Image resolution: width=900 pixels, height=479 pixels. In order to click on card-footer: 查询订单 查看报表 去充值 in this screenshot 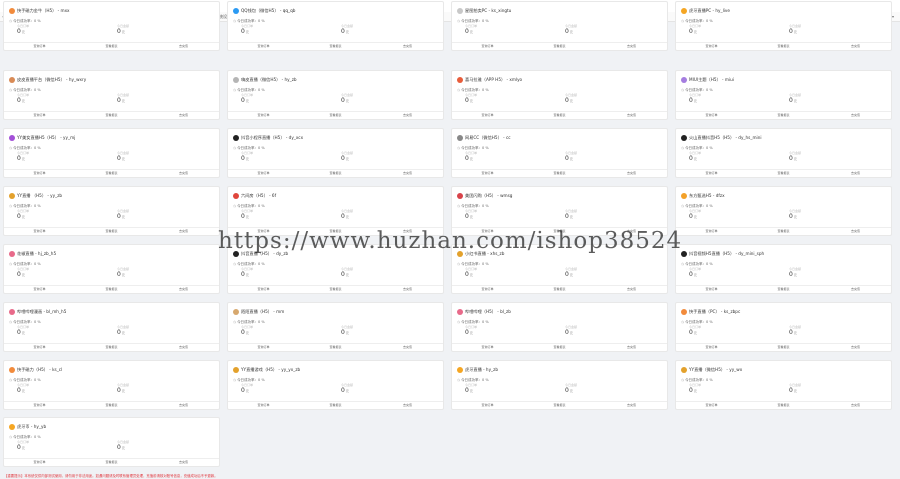, I will do `click(335, 347)`.